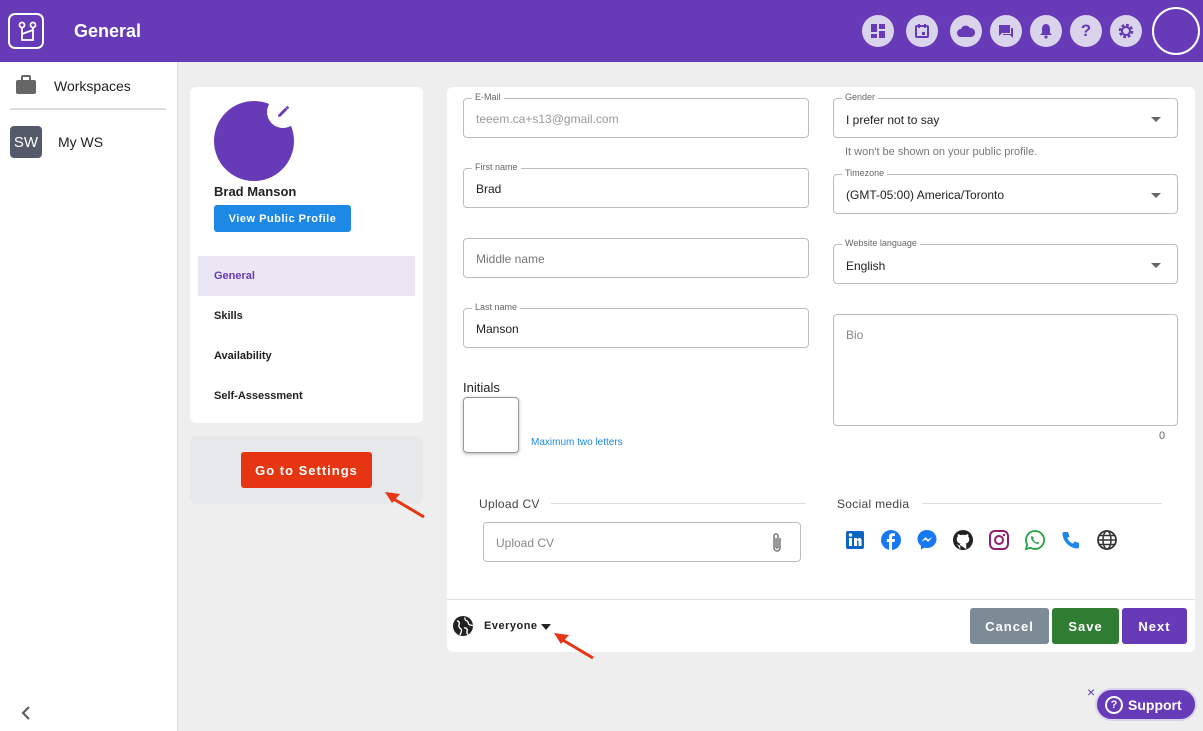  What do you see at coordinates (488, 97) in the screenshot?
I see `email-label: E-Mail` at bounding box center [488, 97].